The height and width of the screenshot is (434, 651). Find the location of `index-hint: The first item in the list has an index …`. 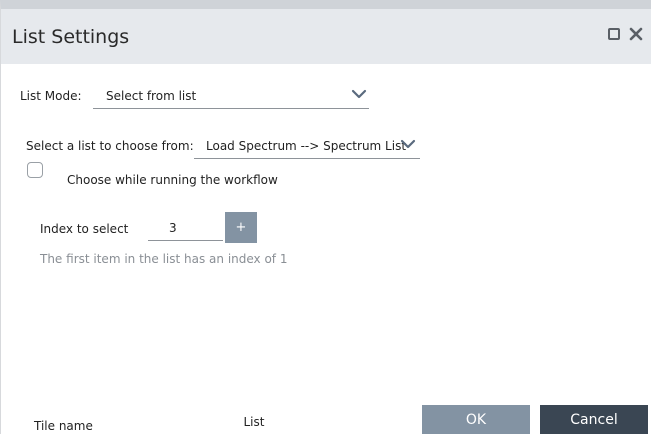

index-hint: The first item in the list has an index … is located at coordinates (164, 259).